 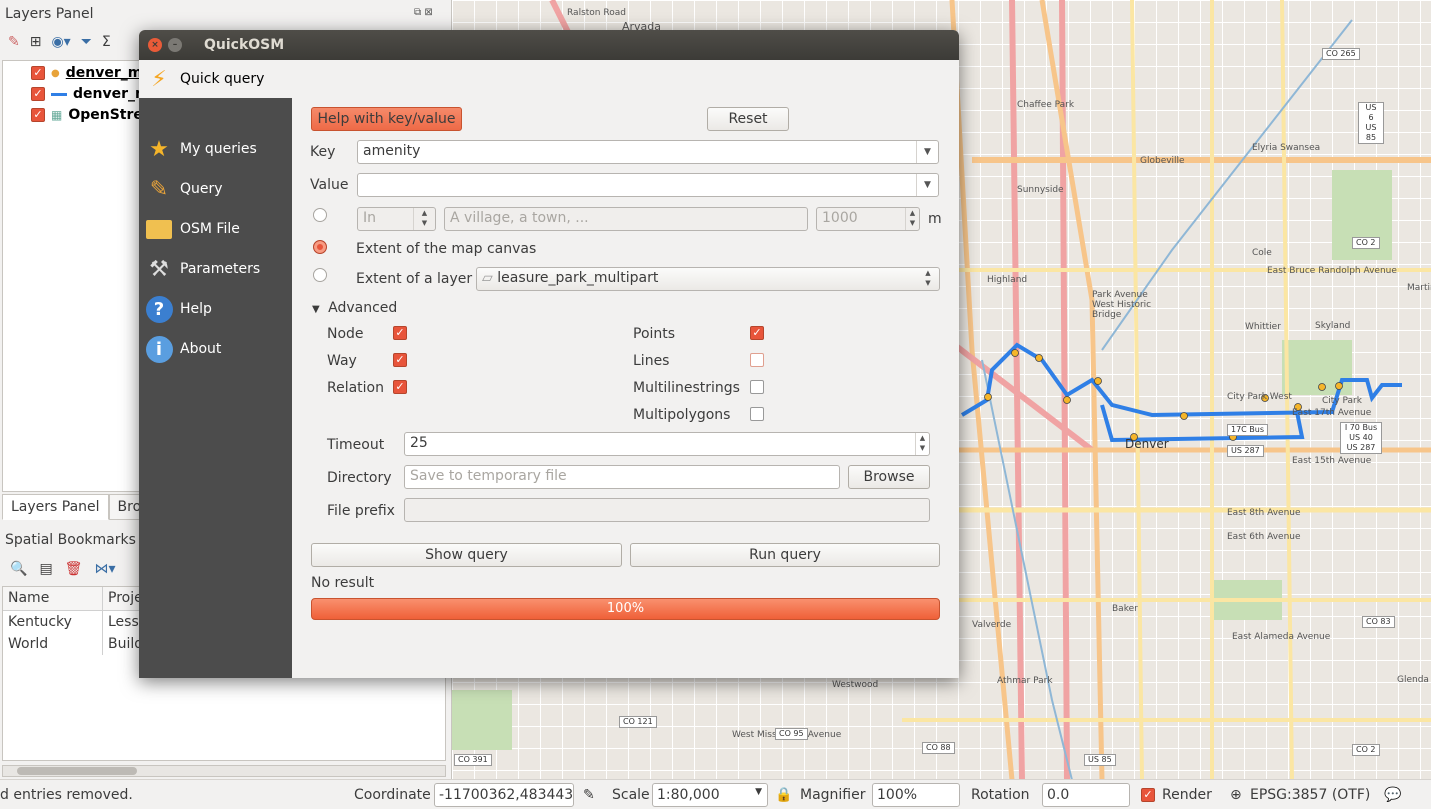 What do you see at coordinates (667, 444) in the screenshot?
I see `timeout-spinbox: 25 ▲ ▼` at bounding box center [667, 444].